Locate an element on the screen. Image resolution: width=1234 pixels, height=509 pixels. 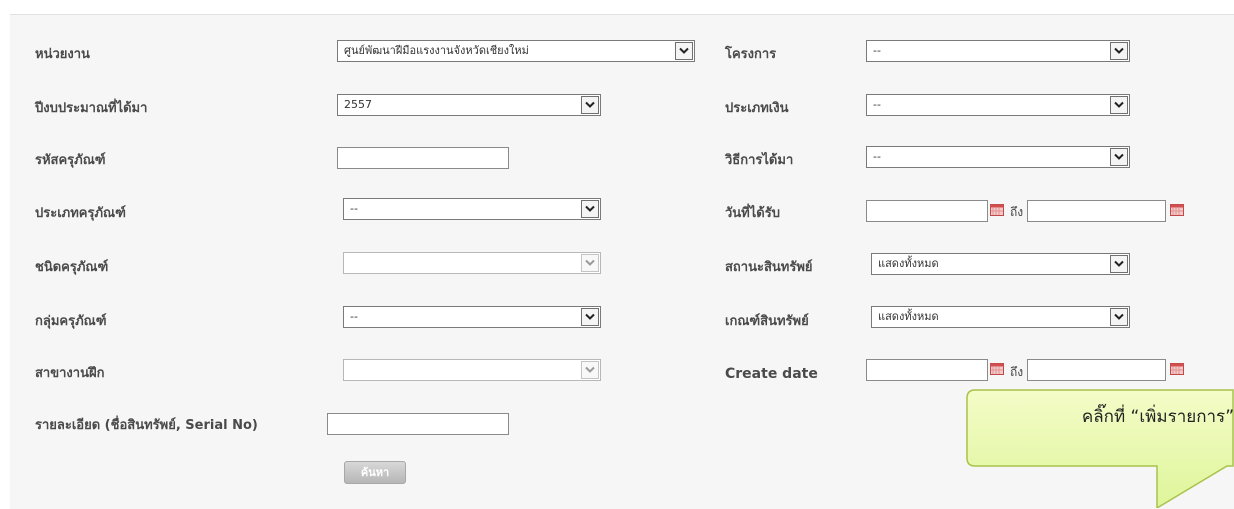
details-label: รายละเอียด (ชื่อสินทรัพย์, Serial No) is located at coordinates (146, 425).